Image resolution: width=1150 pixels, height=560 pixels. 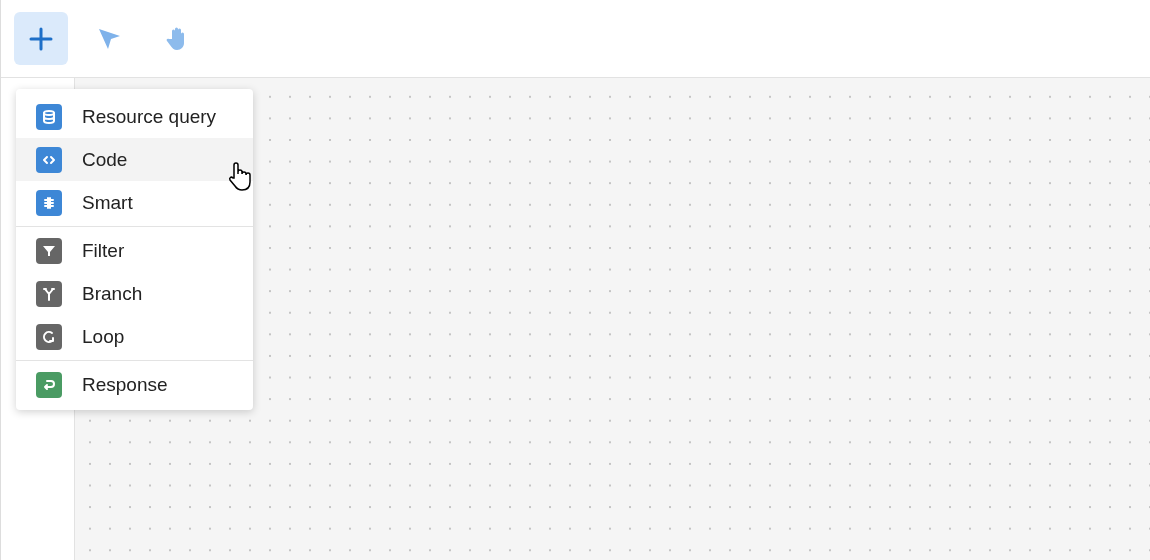 I want to click on menu-item-label: Code, so click(x=105, y=159).